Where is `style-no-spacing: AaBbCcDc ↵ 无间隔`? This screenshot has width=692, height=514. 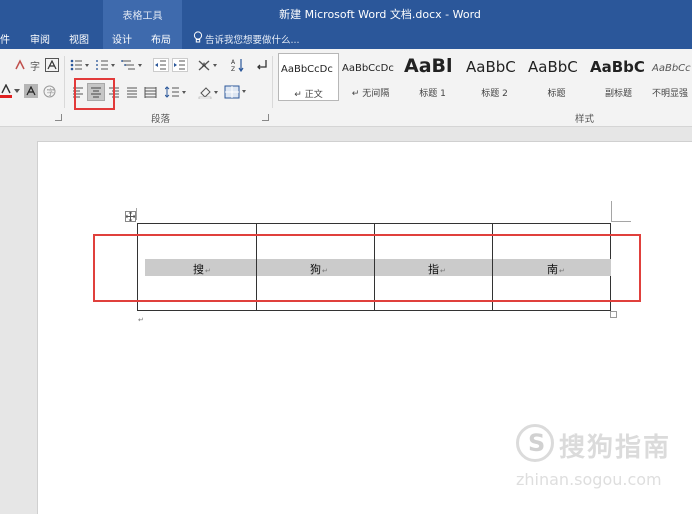 style-no-spacing: AaBbCcDc ↵ 无间隔 is located at coordinates (370, 77).